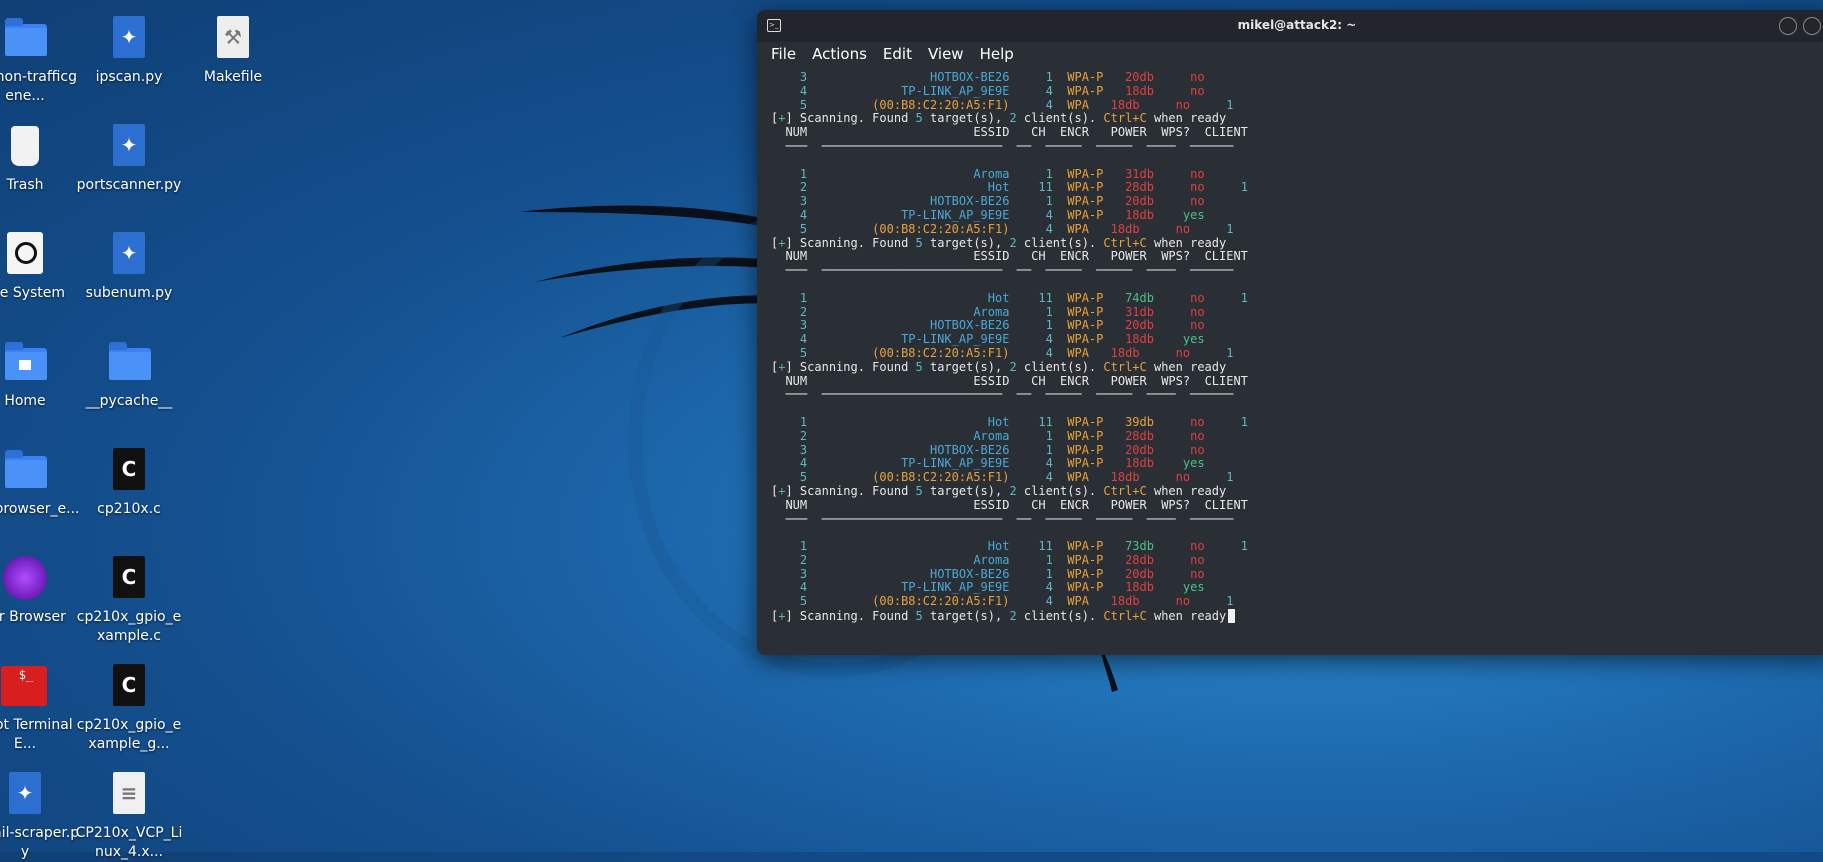  I want to click on desktop-icon-ipscan: ✦ ipscan.py, so click(129, 50).